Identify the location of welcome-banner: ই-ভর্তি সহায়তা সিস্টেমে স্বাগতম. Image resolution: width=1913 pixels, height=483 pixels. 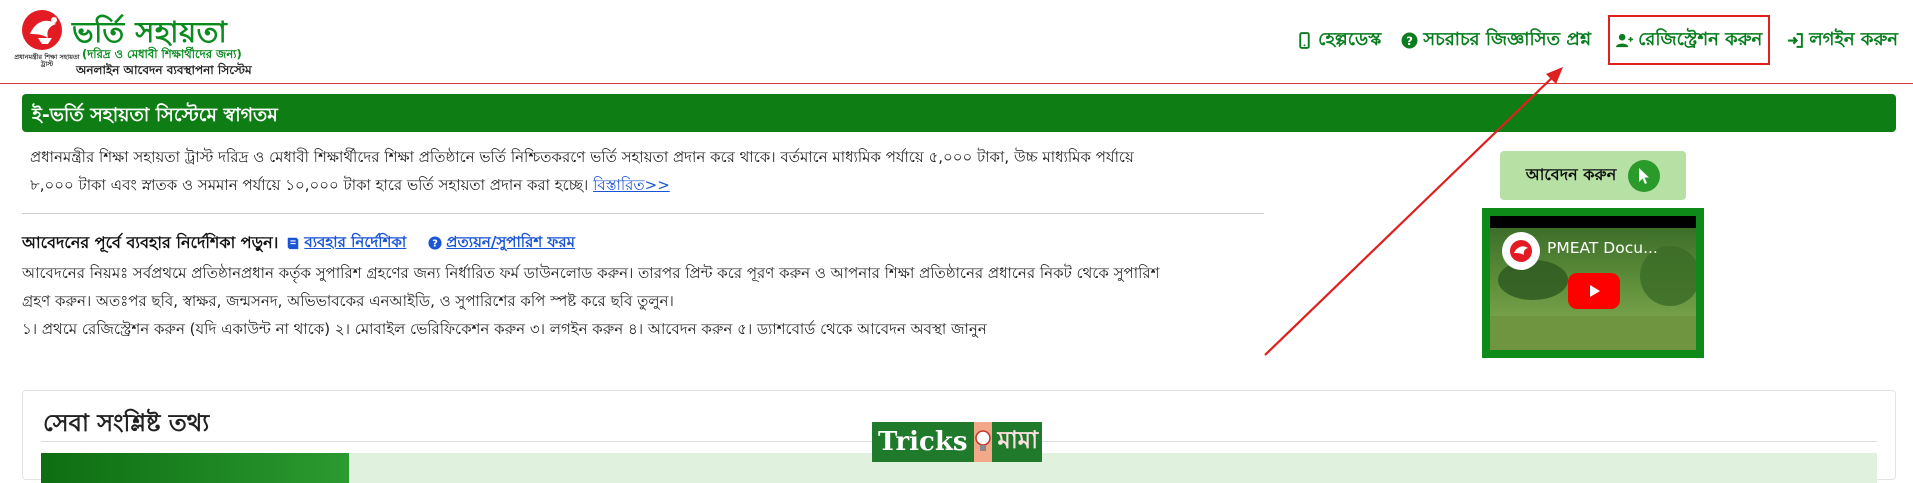
(959, 113).